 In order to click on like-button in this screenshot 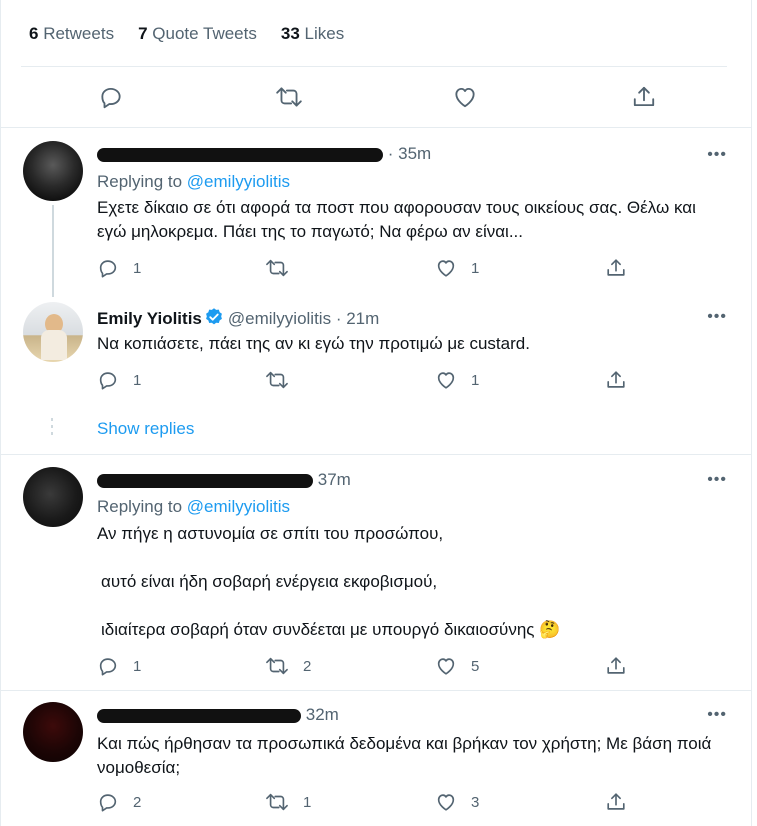, I will do `click(465, 97)`.